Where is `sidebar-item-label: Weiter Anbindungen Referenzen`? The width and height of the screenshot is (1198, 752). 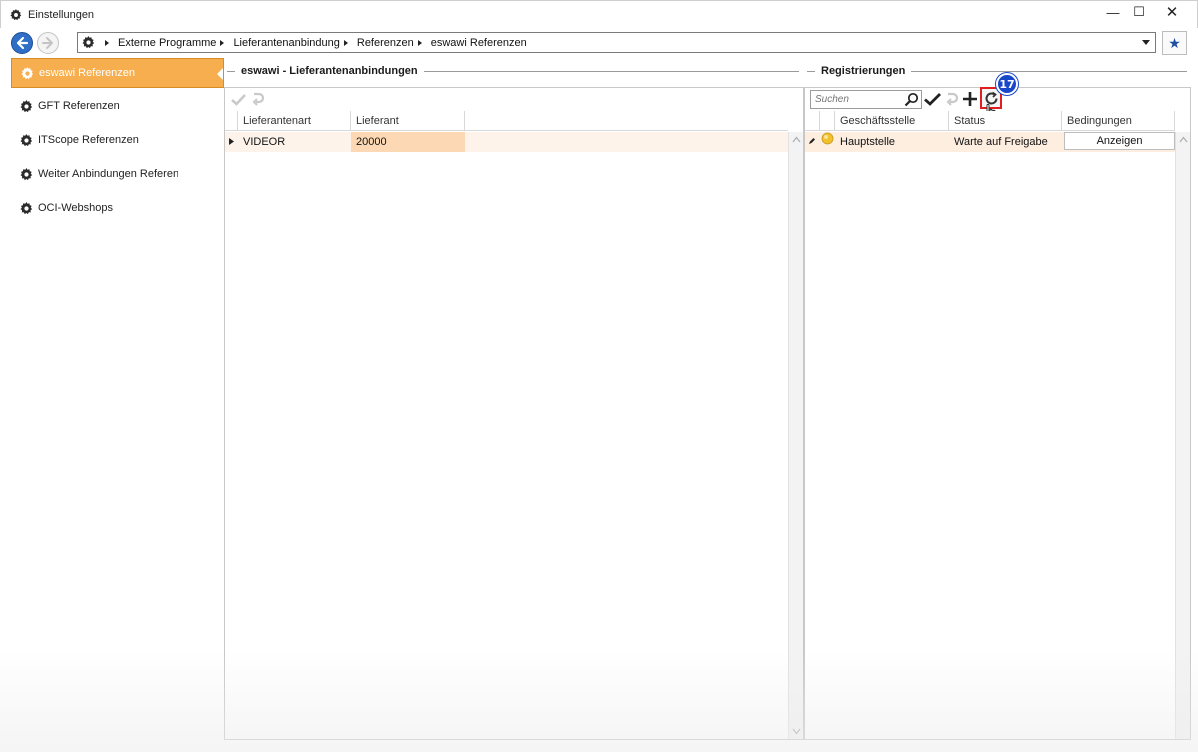
sidebar-item-label: Weiter Anbindungen Referenzen is located at coordinates (108, 174).